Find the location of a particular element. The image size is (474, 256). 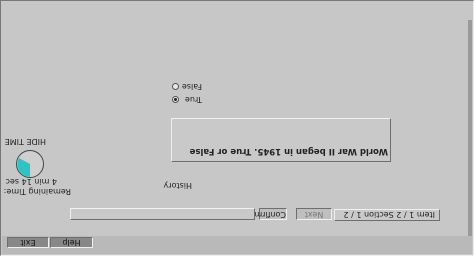

remaining-time-label: Remaining Time: is located at coordinates (37, 191).